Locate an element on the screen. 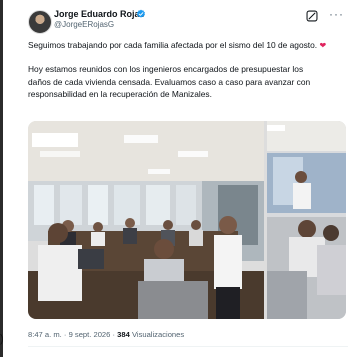  post-time: 8:47 a. m. is located at coordinates (45, 334).